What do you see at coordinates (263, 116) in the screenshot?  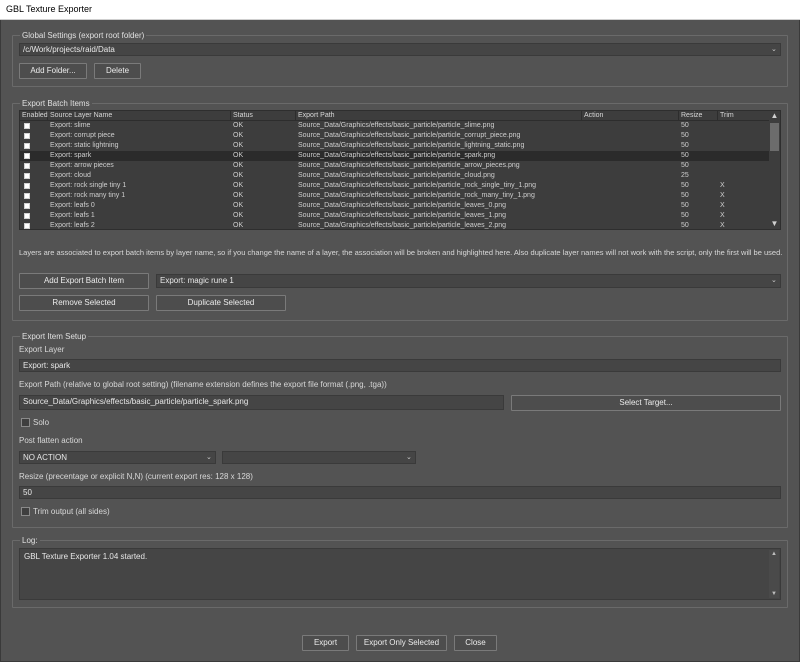 I see `column-header-status: Status` at bounding box center [263, 116].